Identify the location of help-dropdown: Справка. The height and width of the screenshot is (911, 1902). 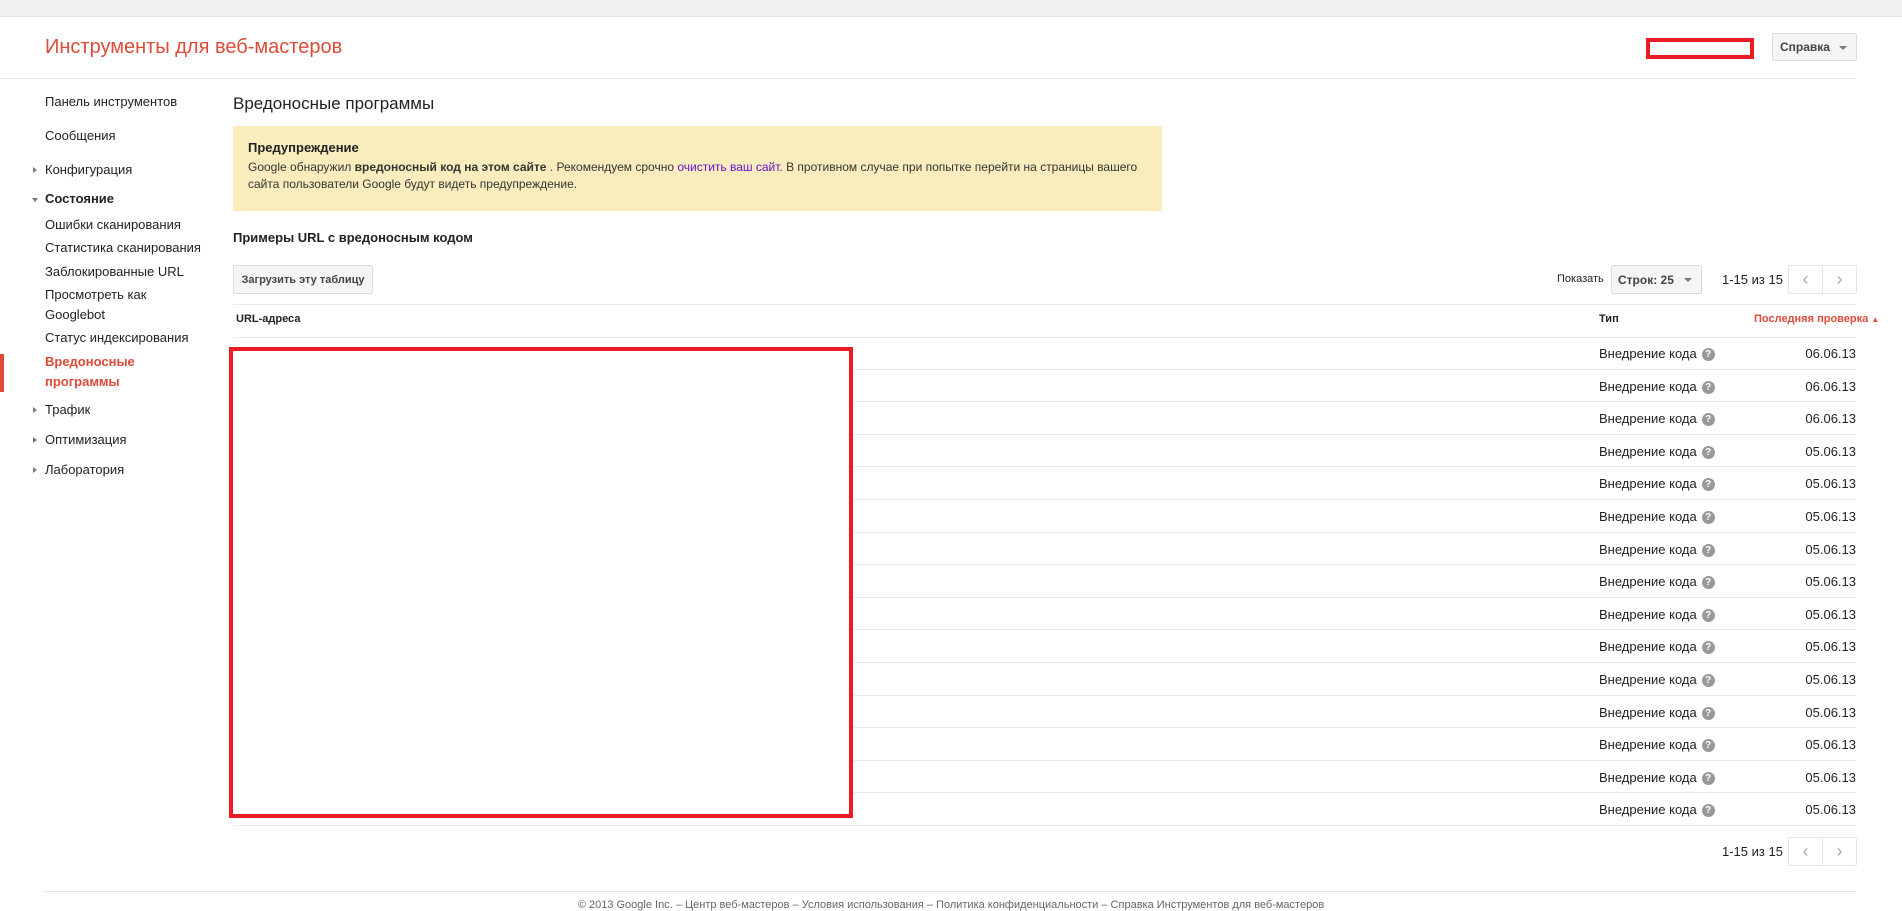
(1814, 47).